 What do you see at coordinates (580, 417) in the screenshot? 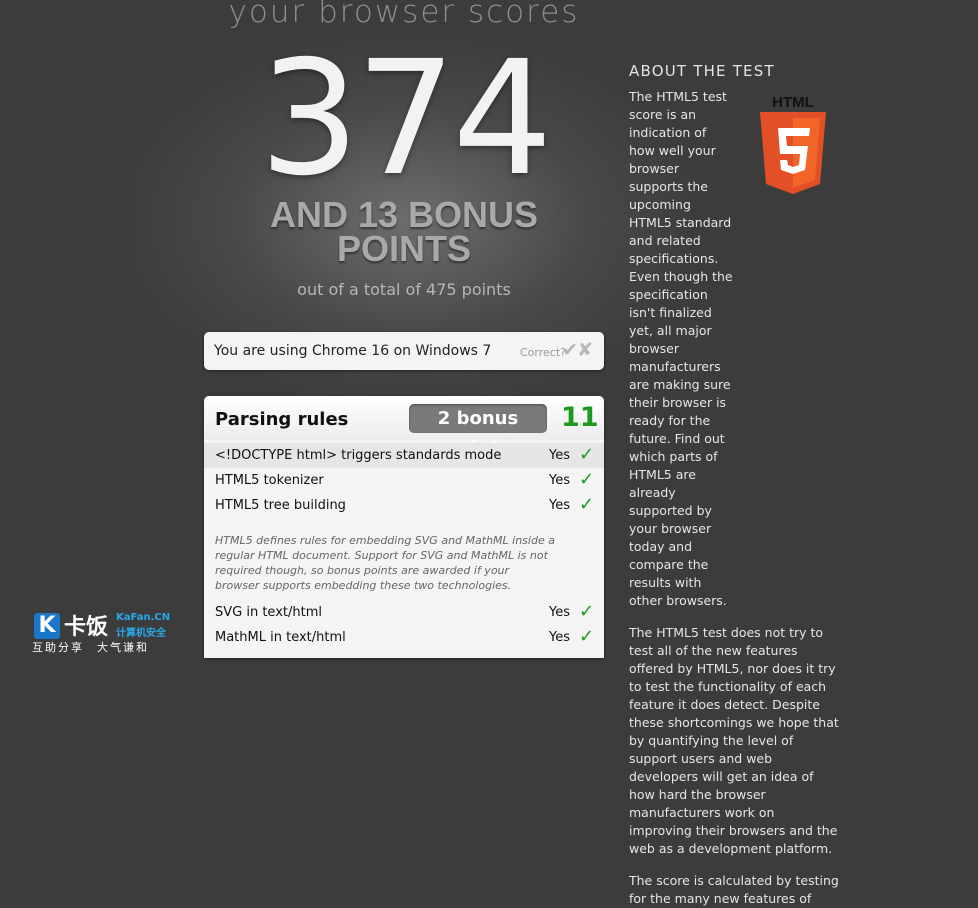
I see `section-score: 11` at bounding box center [580, 417].